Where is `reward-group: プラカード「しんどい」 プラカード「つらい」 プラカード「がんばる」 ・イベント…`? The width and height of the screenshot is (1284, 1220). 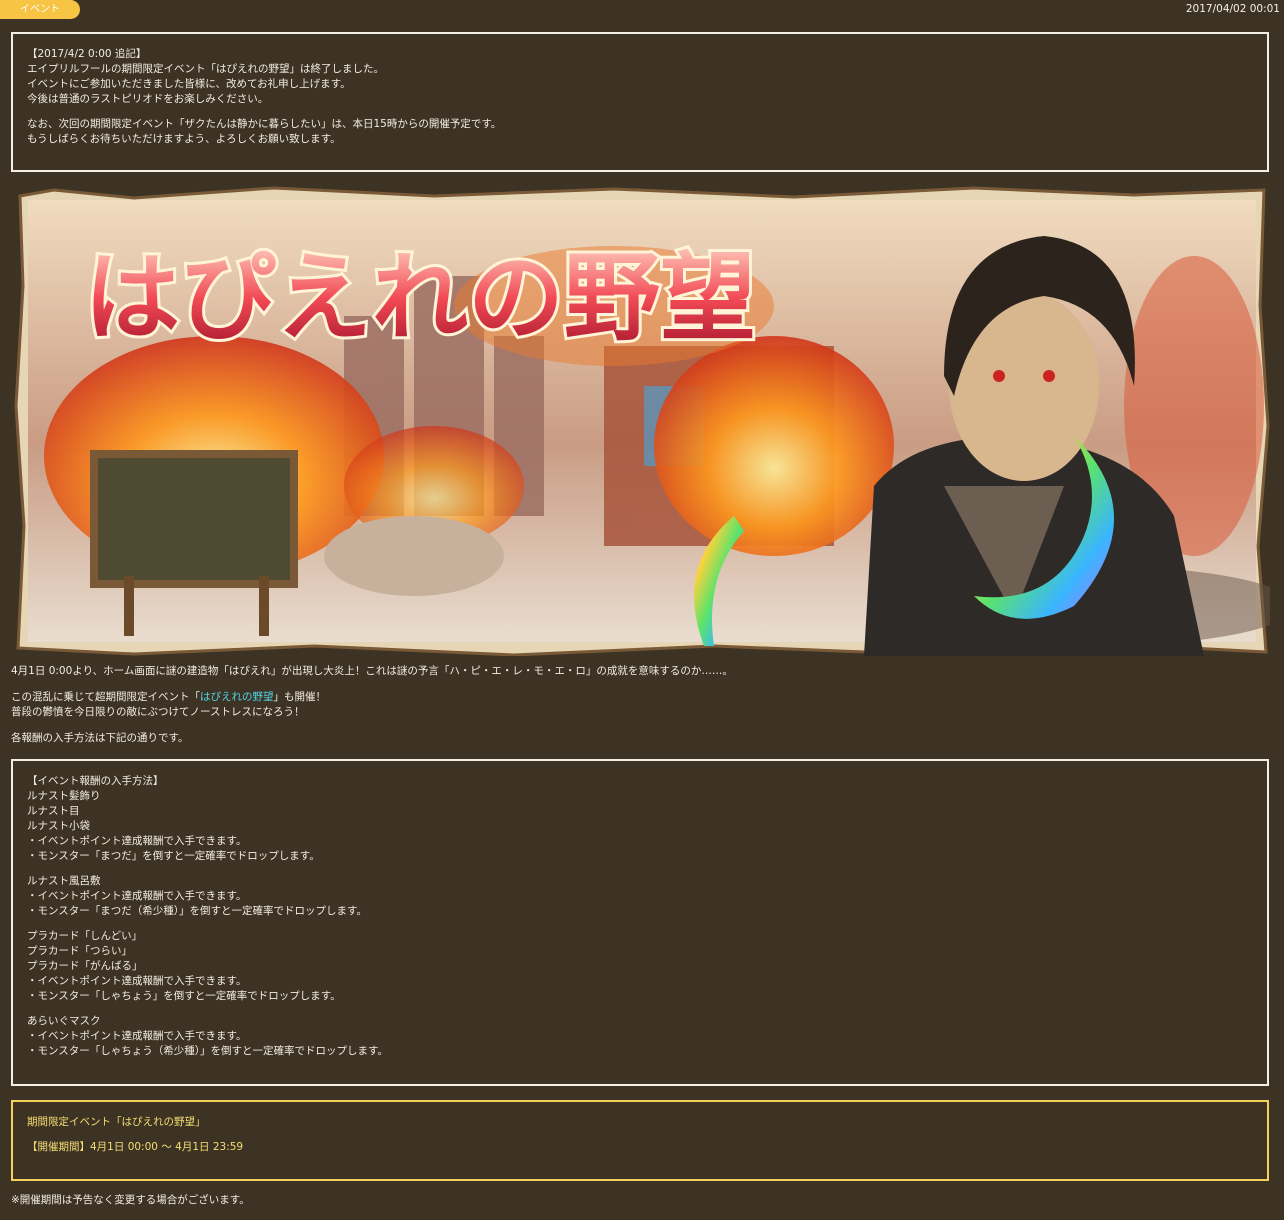
reward-group: プラカード「しんどい」 プラカード「つらい」 プラカード「がんばる」 ・イベント… is located at coordinates (184, 966).